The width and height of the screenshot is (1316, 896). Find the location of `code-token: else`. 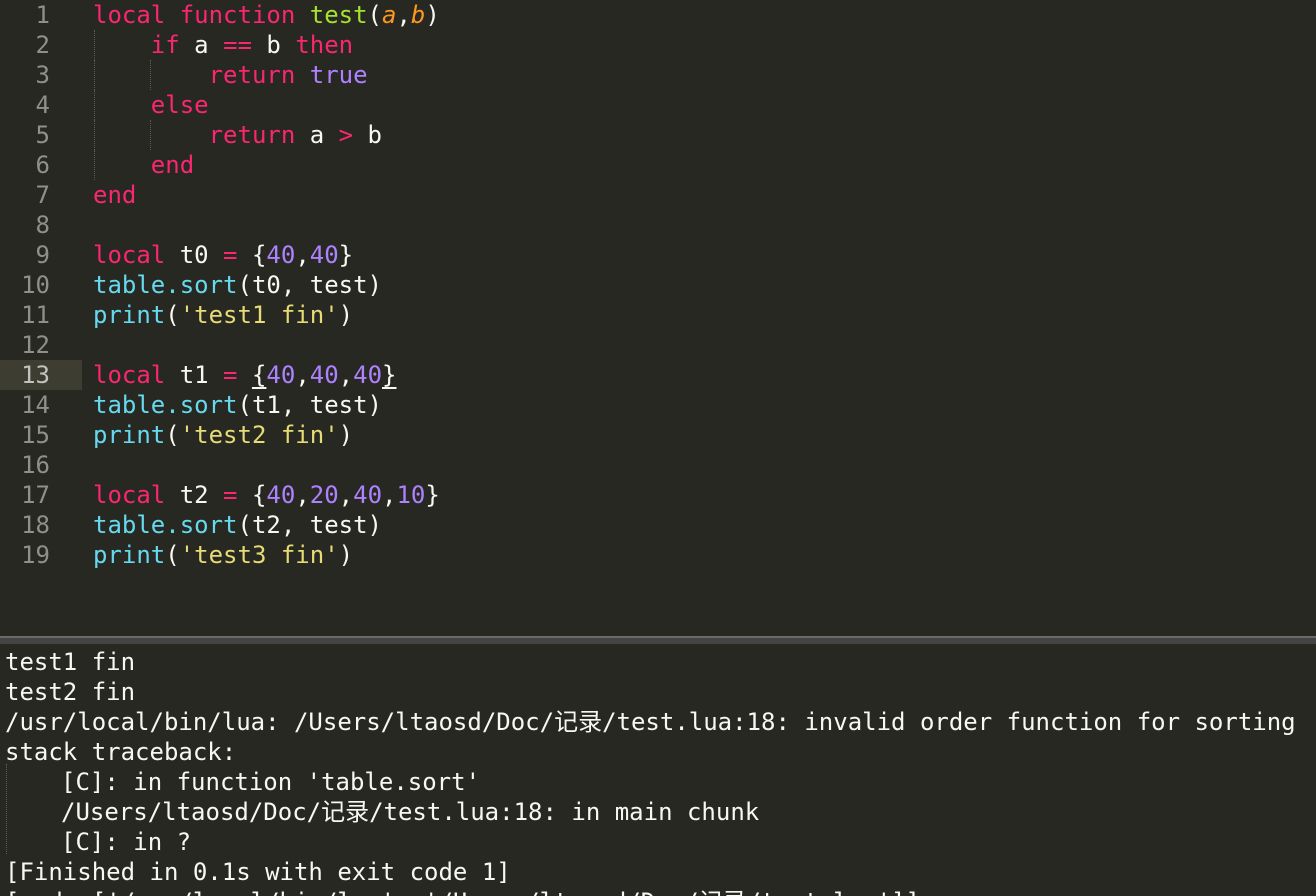

code-token: else is located at coordinates (179, 105).